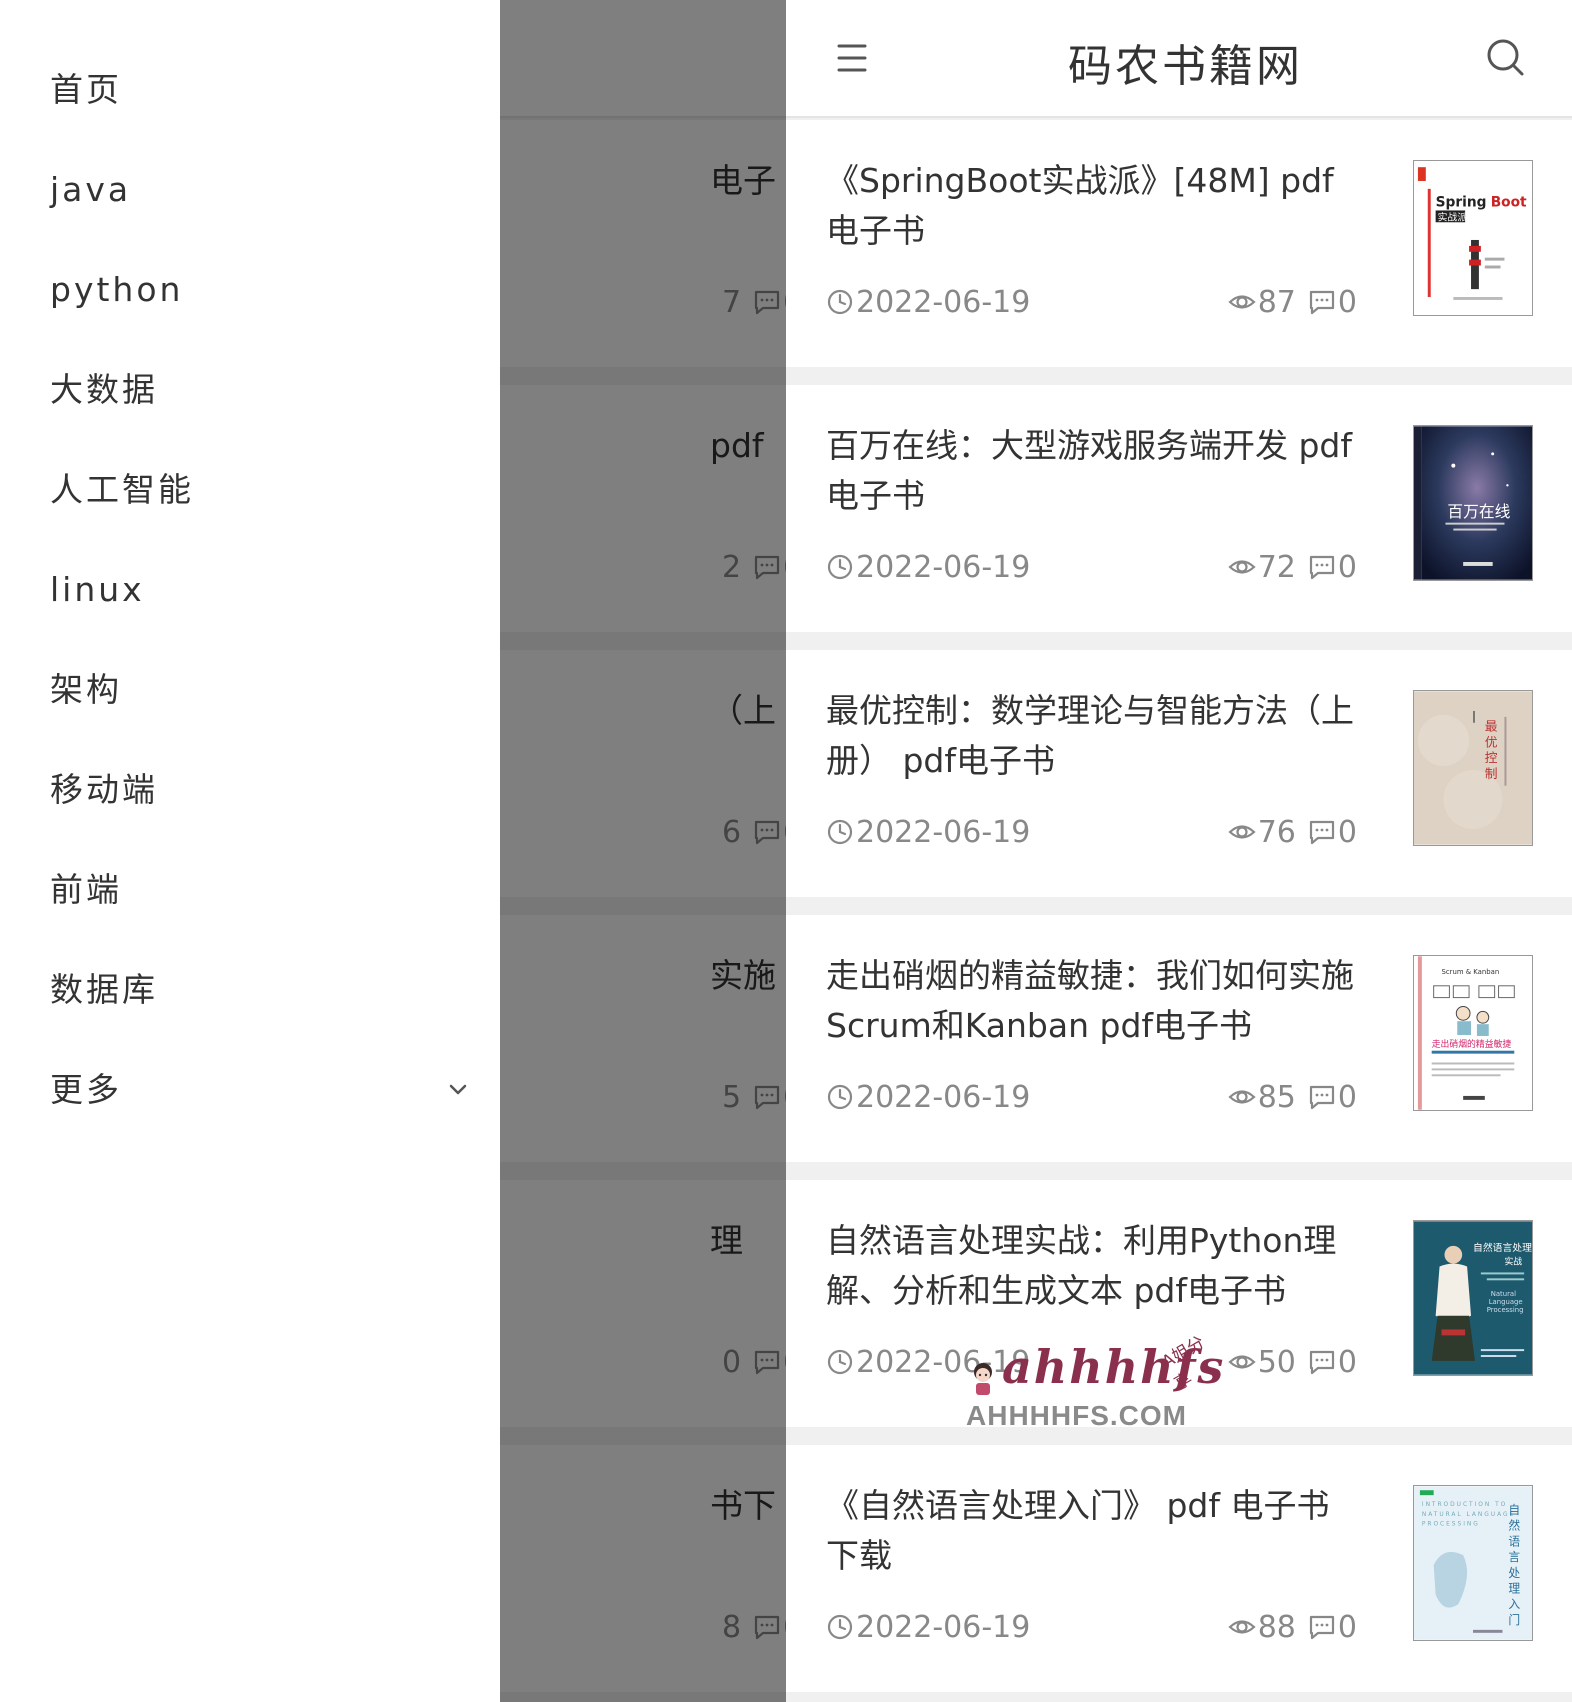 The width and height of the screenshot is (1572, 1702). Describe the element at coordinates (1091, 832) in the screenshot. I see `post-meta: 2022-06-19 76 0` at that location.